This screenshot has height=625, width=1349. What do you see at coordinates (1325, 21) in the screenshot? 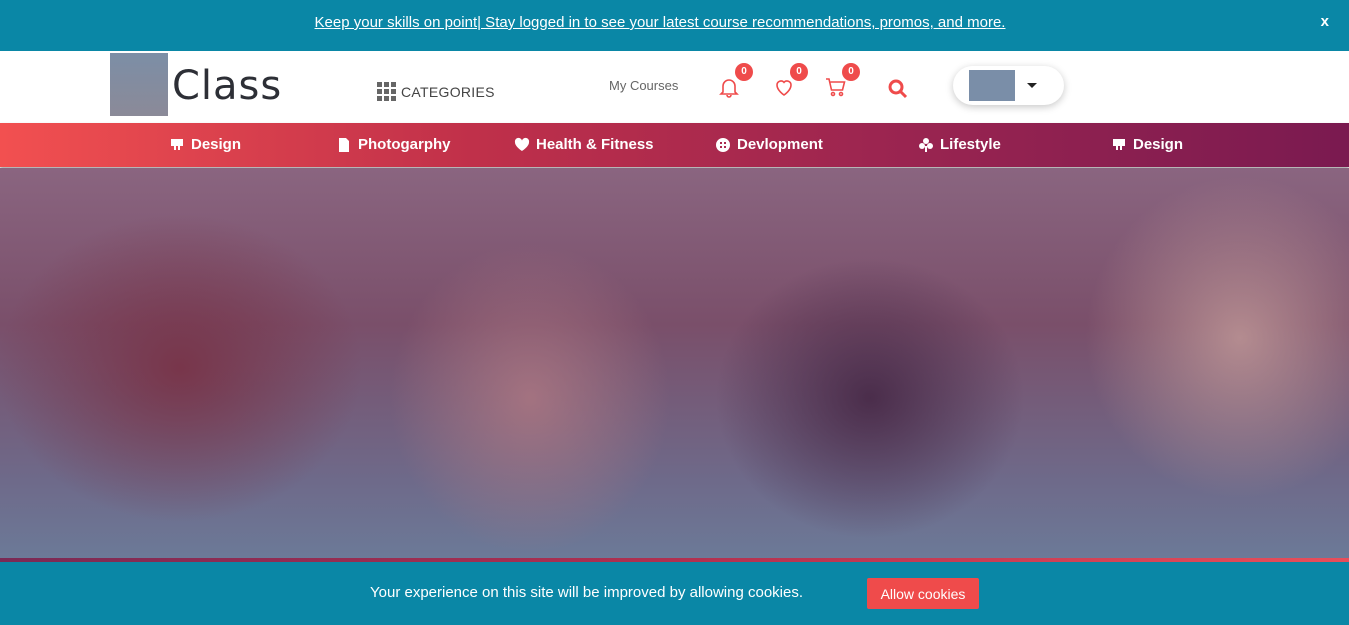
I see `promo-close-button: x` at bounding box center [1325, 21].